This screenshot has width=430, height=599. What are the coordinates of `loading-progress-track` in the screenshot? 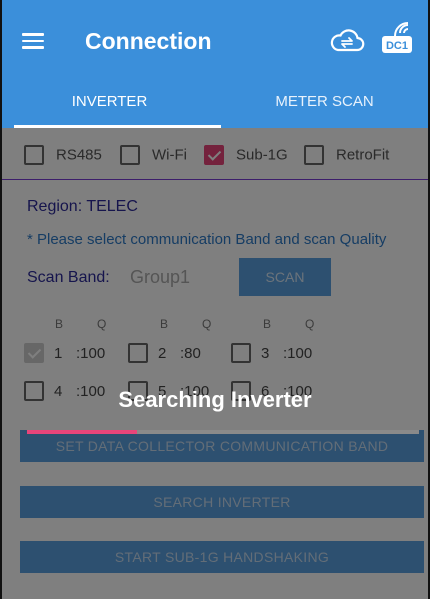 It's located at (223, 432).